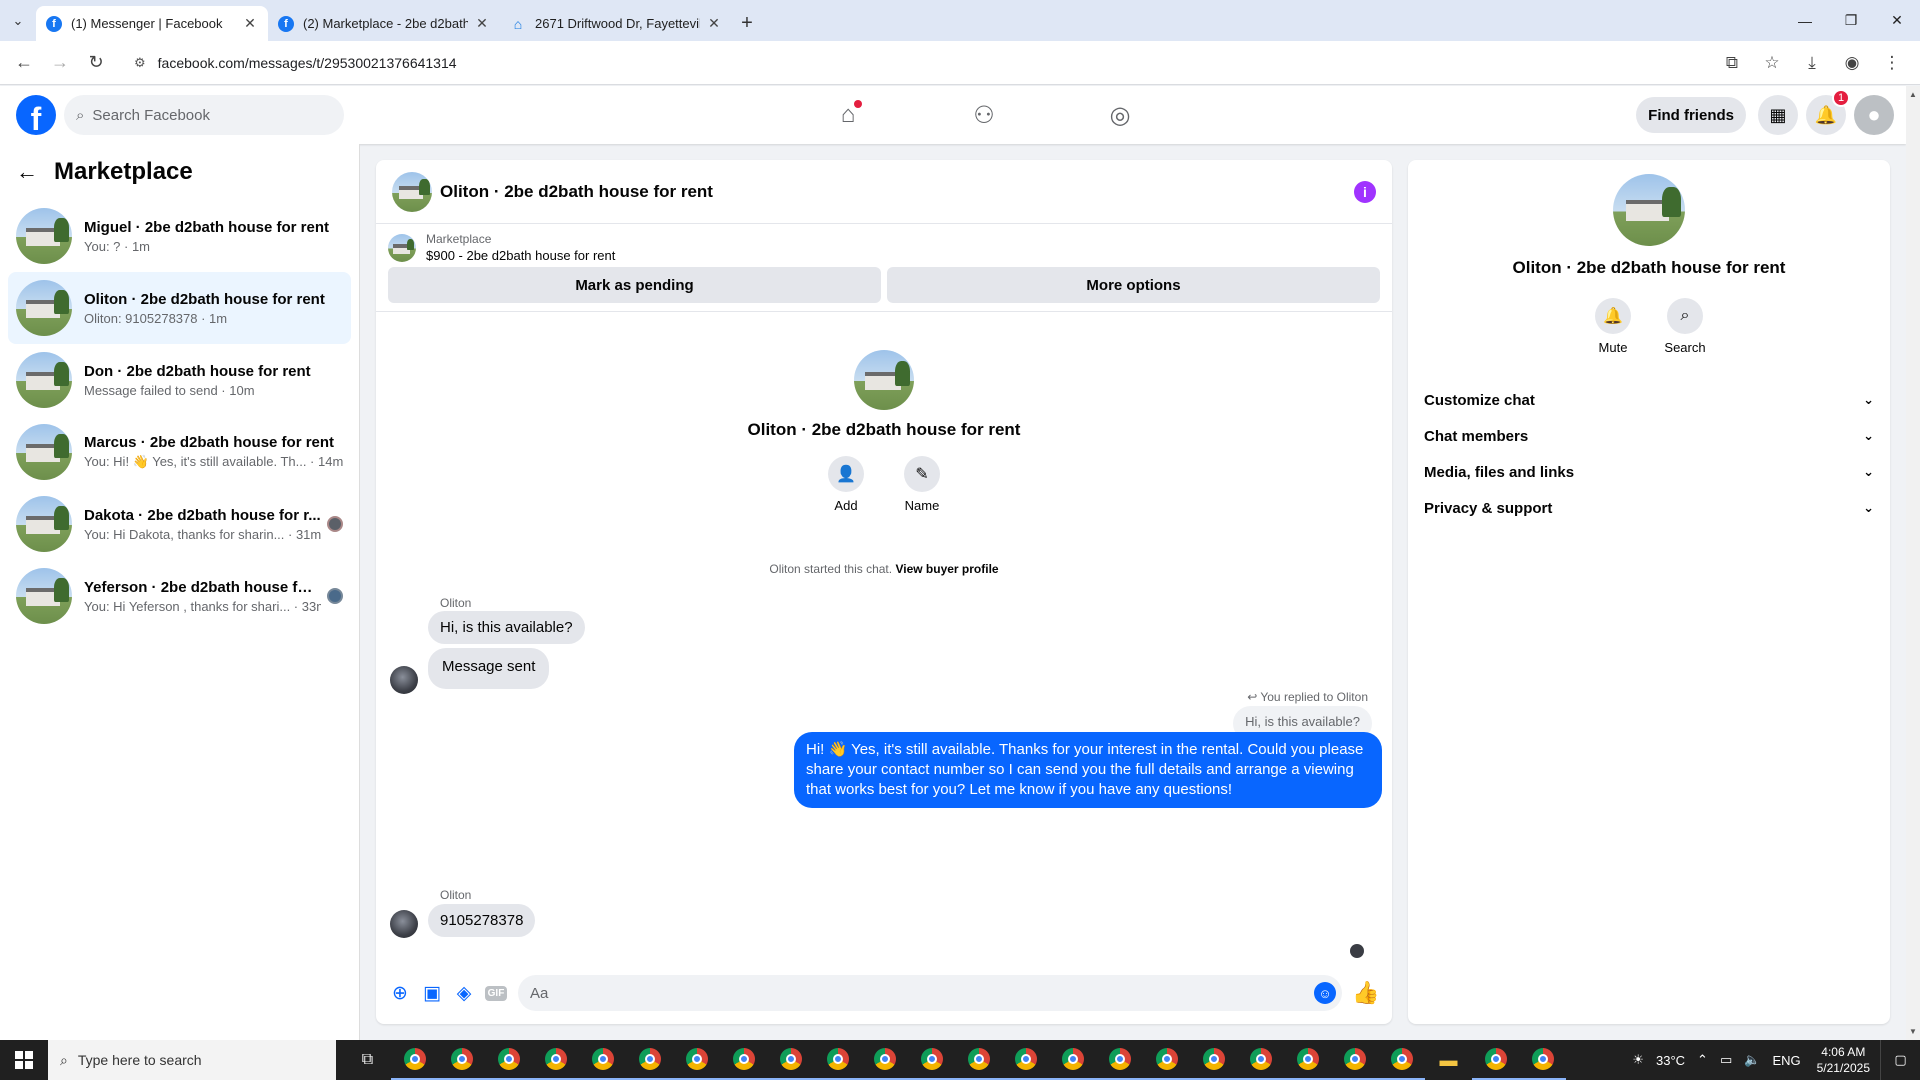 This screenshot has height=1080, width=1920. What do you see at coordinates (18, 20) in the screenshot?
I see `tab-search-icon: ⌄` at bounding box center [18, 20].